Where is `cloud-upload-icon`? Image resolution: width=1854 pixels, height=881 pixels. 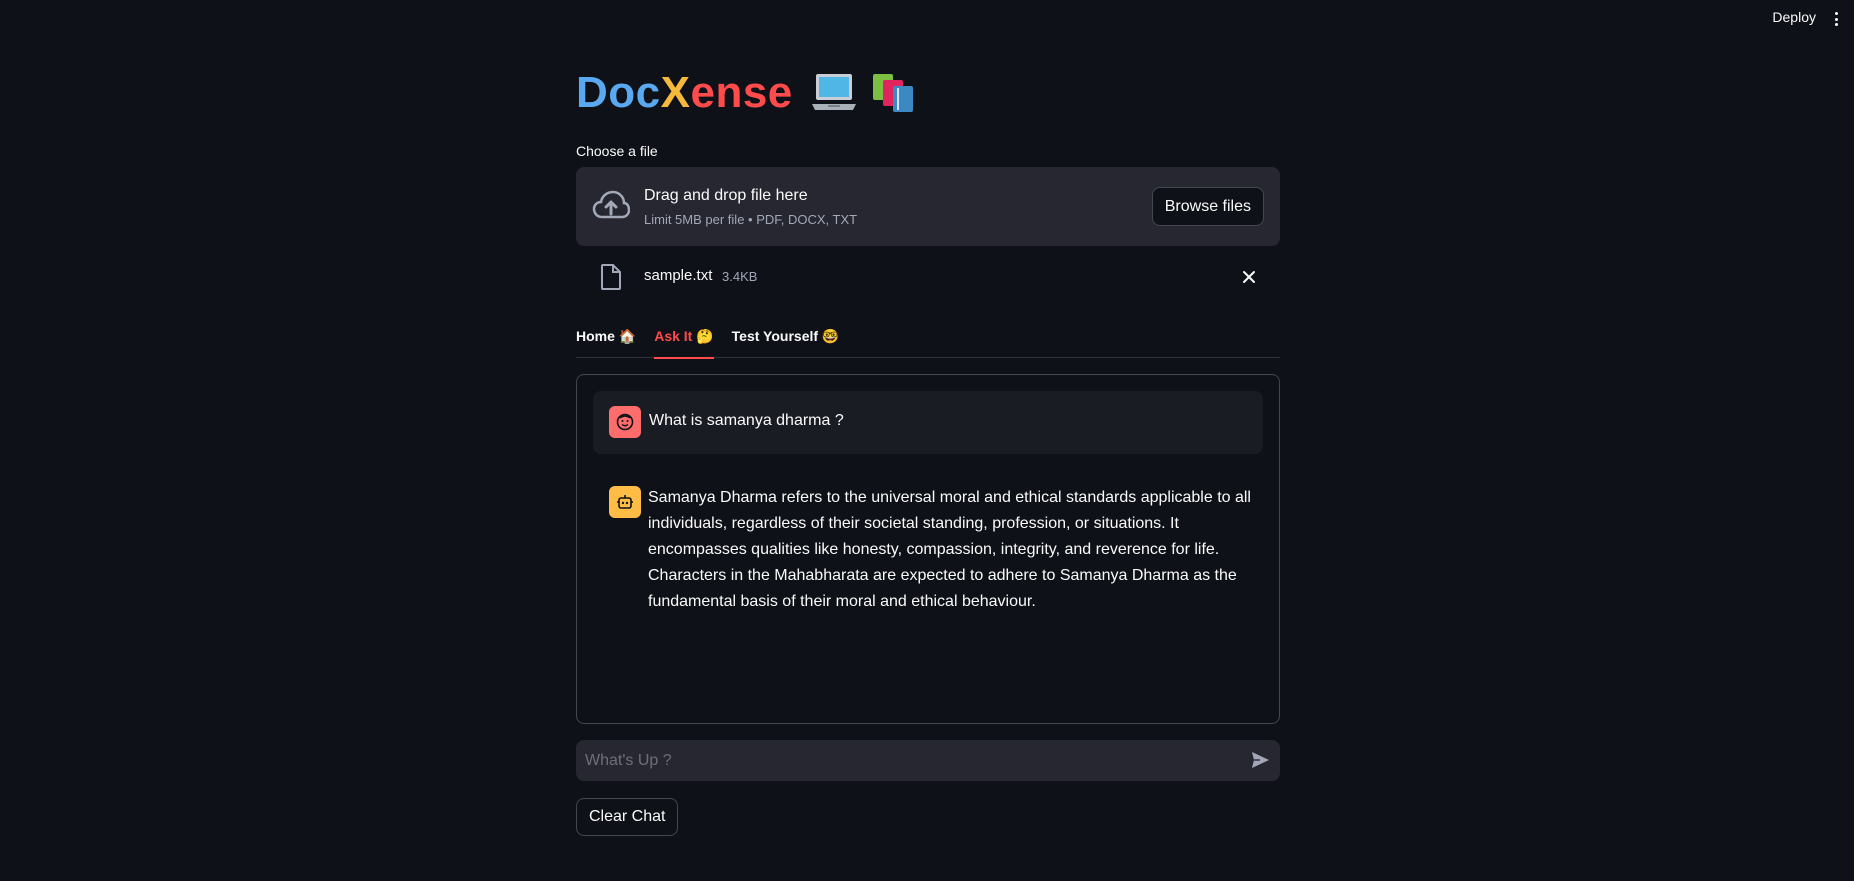
cloud-upload-icon is located at coordinates (611, 204).